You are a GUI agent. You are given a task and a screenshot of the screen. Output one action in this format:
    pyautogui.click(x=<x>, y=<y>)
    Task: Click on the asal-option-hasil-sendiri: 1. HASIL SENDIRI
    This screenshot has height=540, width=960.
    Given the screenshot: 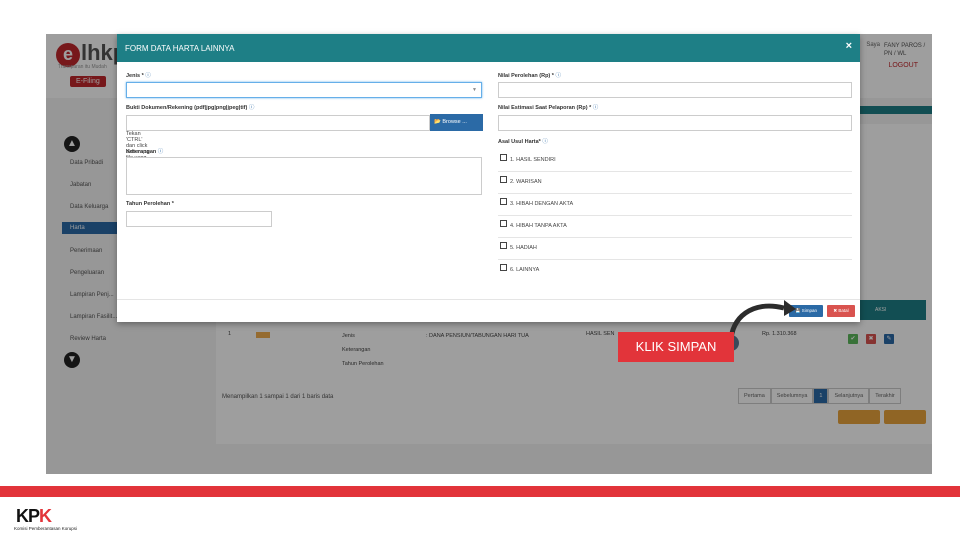 What is the action you would take?
    pyautogui.click(x=675, y=161)
    